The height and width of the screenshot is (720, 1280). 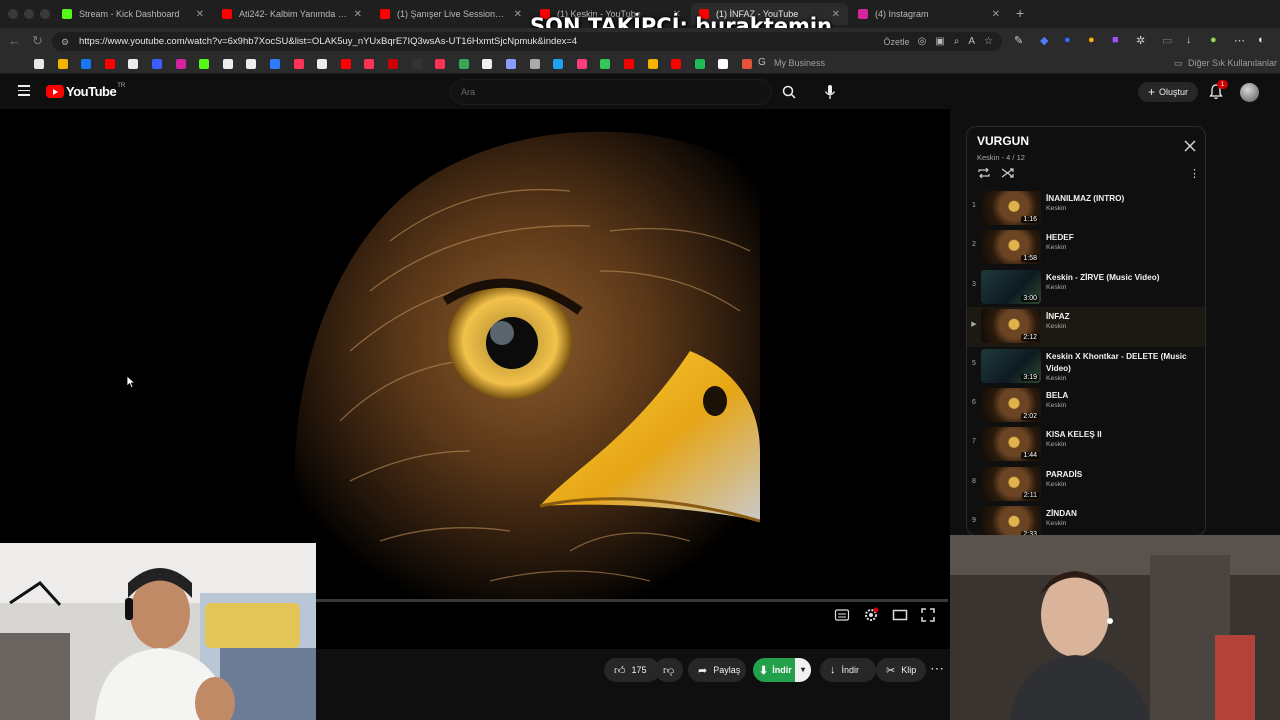 What do you see at coordinates (85, 91) in the screenshot?
I see `youtube-logo: YouTube TR` at bounding box center [85, 91].